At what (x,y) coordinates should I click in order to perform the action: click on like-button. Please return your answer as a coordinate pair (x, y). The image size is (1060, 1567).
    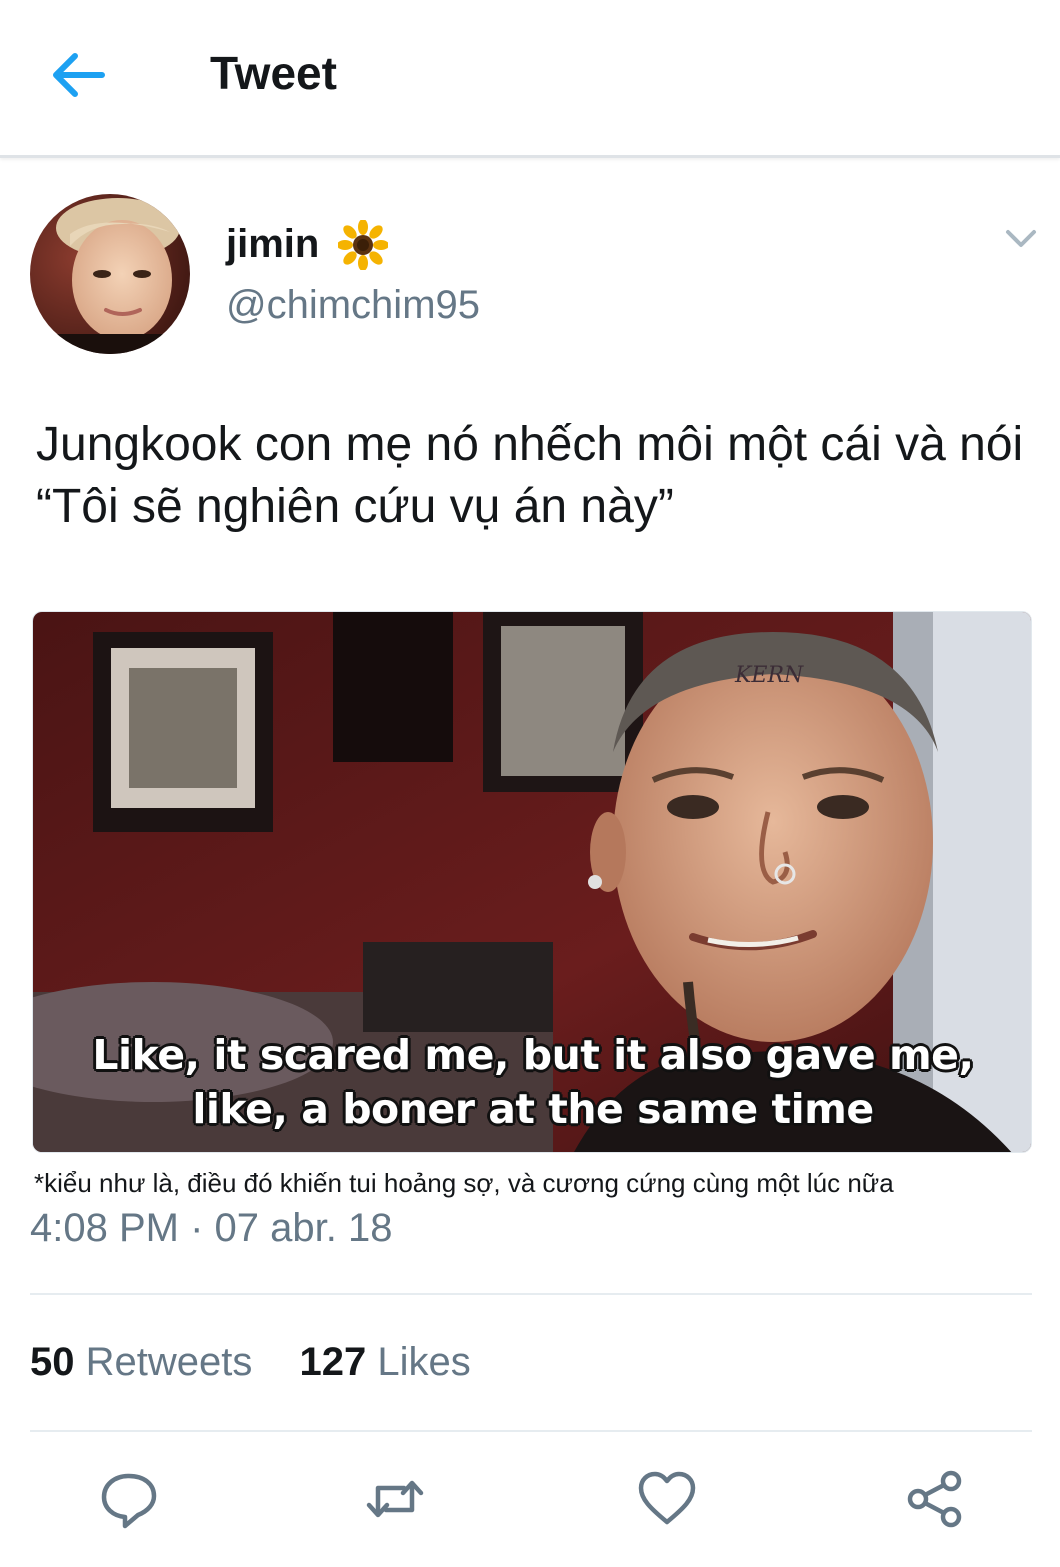
    Looking at the image, I should click on (667, 1499).